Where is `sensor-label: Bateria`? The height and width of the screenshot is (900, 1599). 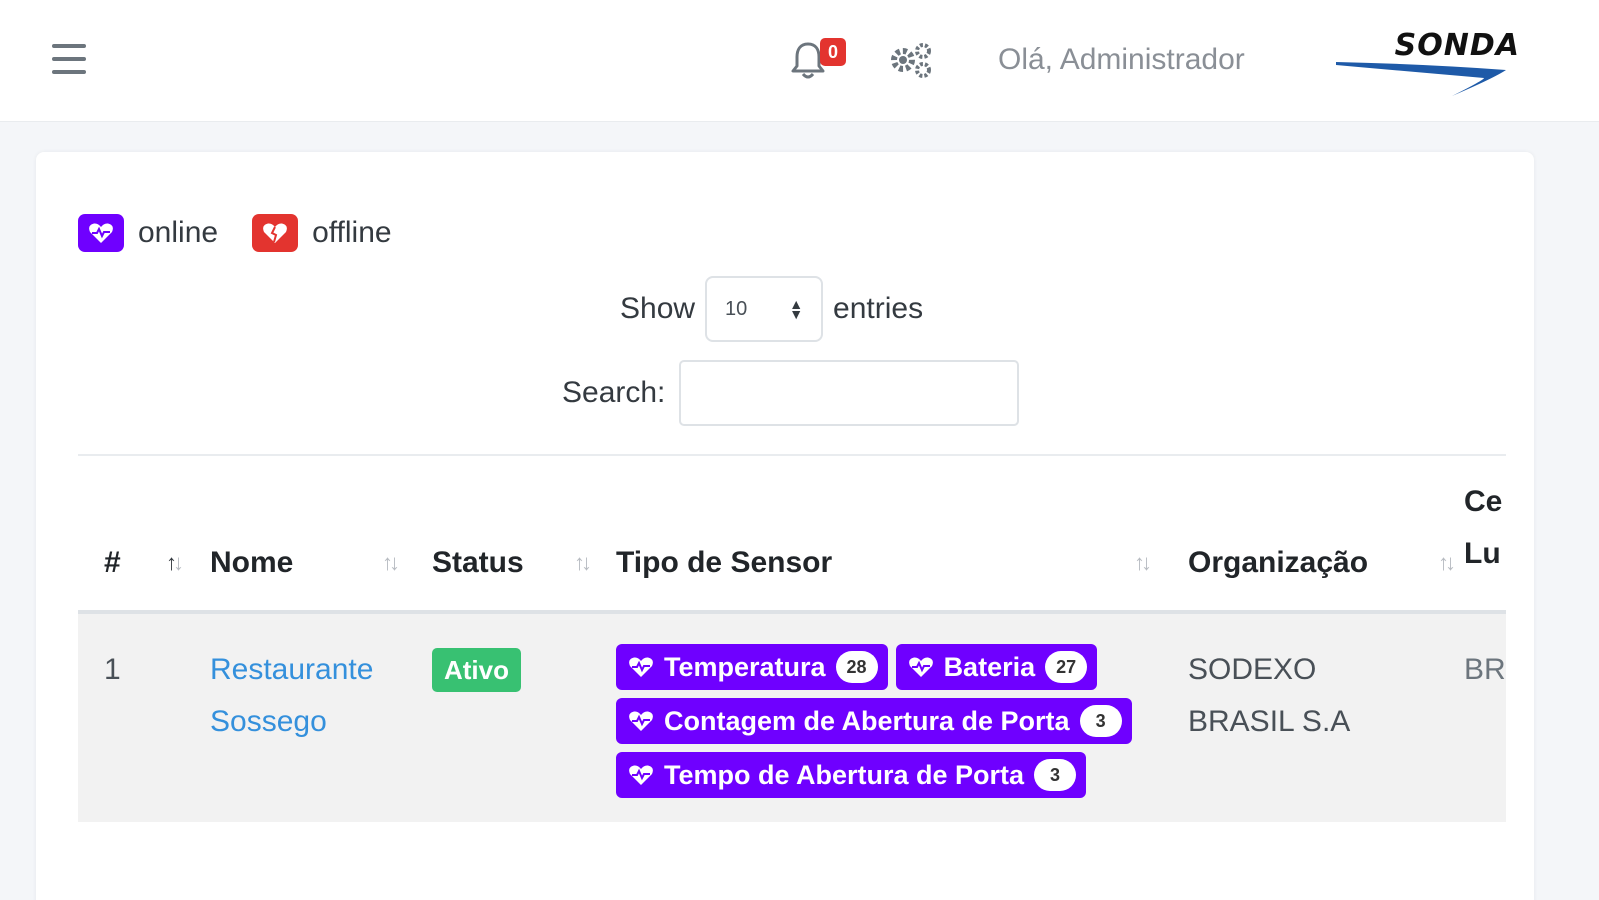 sensor-label: Bateria is located at coordinates (989, 667).